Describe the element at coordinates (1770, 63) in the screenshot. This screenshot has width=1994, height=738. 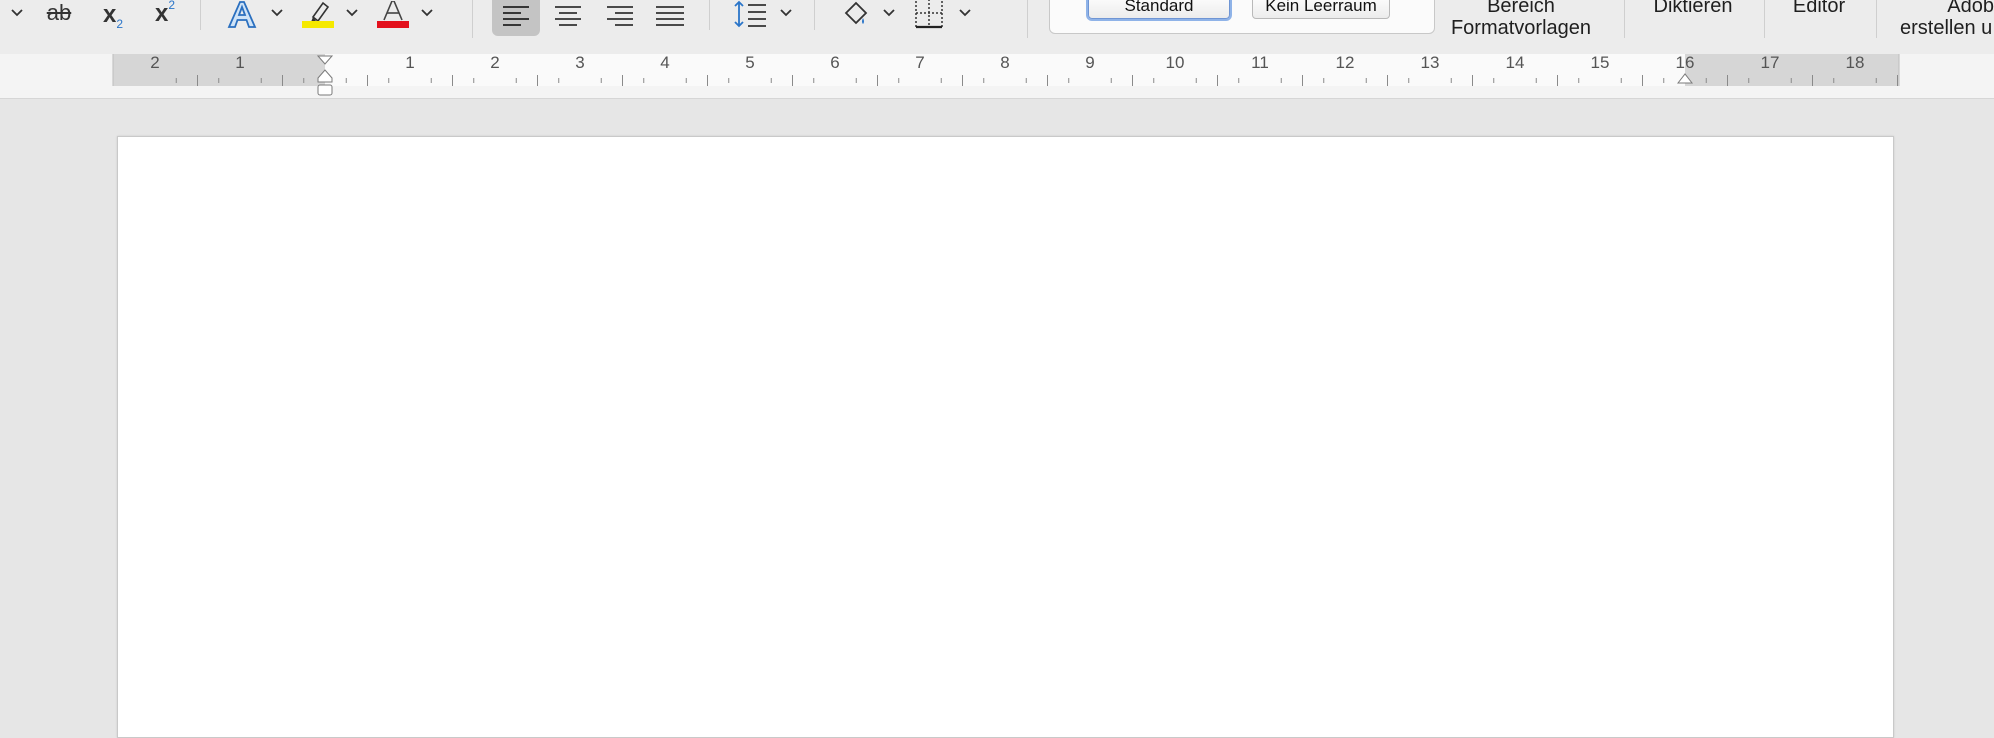
I see `ruler-label: 17` at that location.